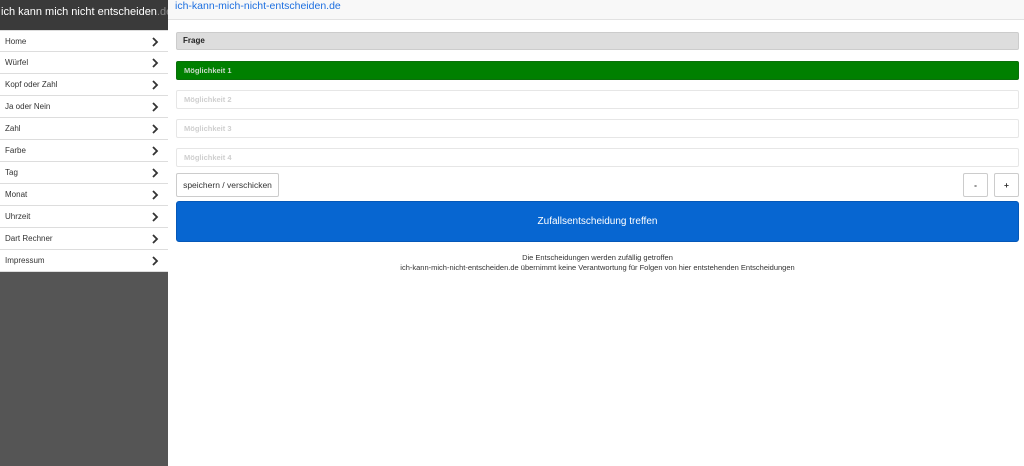  What do you see at coordinates (16, 41) in the screenshot?
I see `sidebar-item-label: Home` at bounding box center [16, 41].